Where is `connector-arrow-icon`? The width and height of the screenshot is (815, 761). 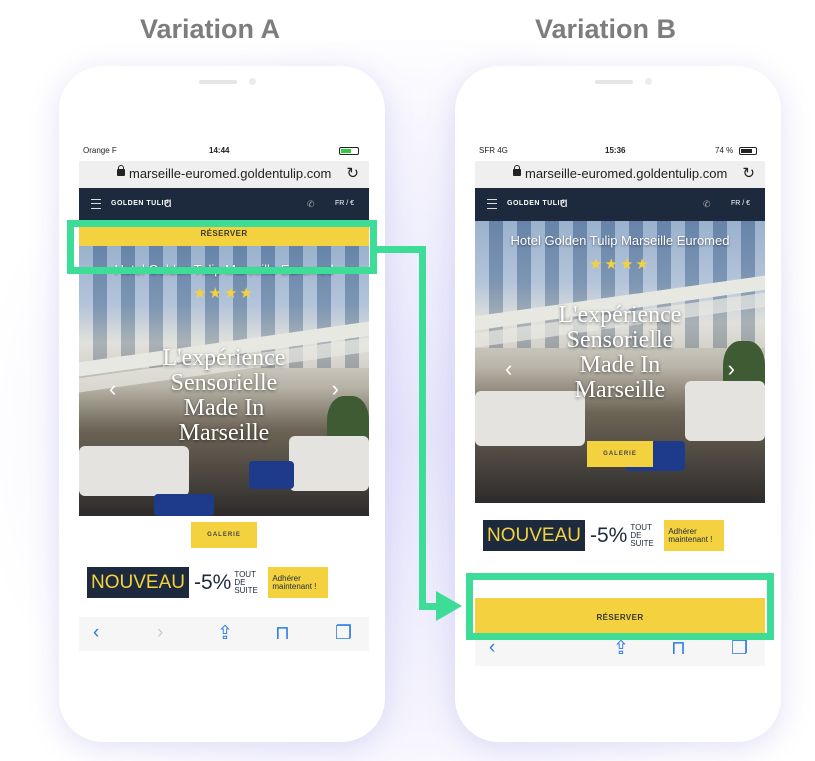 connector-arrow-icon is located at coordinates (449, 606).